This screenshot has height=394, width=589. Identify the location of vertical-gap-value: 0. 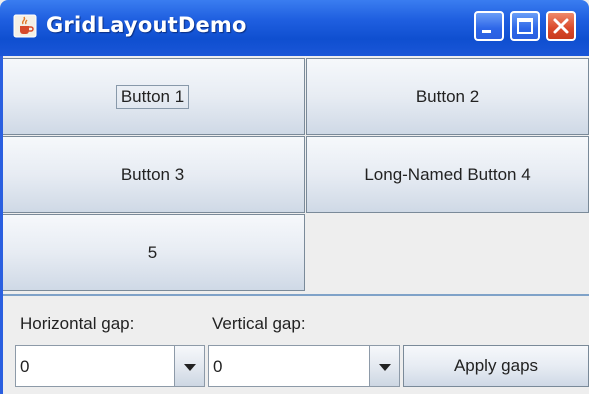
(218, 366).